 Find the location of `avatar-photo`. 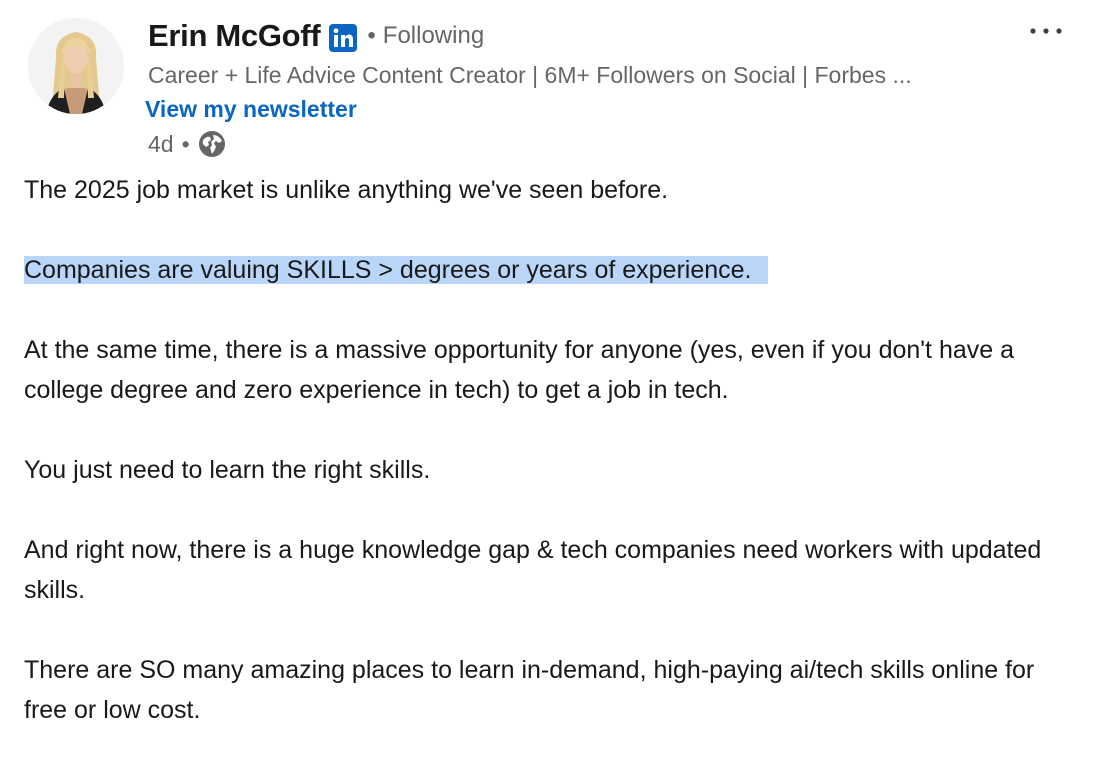

avatar-photo is located at coordinates (76, 66).